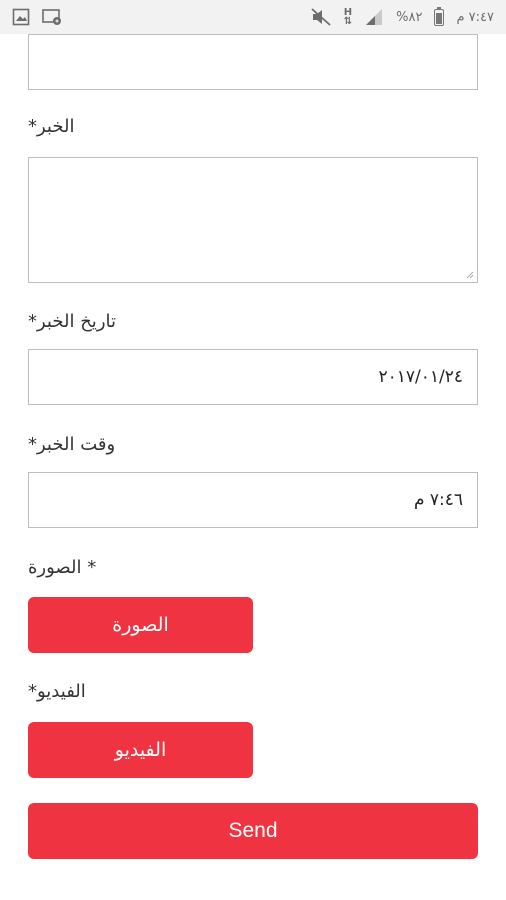 The width and height of the screenshot is (506, 900). What do you see at coordinates (253, 62) in the screenshot?
I see `title-input` at bounding box center [253, 62].